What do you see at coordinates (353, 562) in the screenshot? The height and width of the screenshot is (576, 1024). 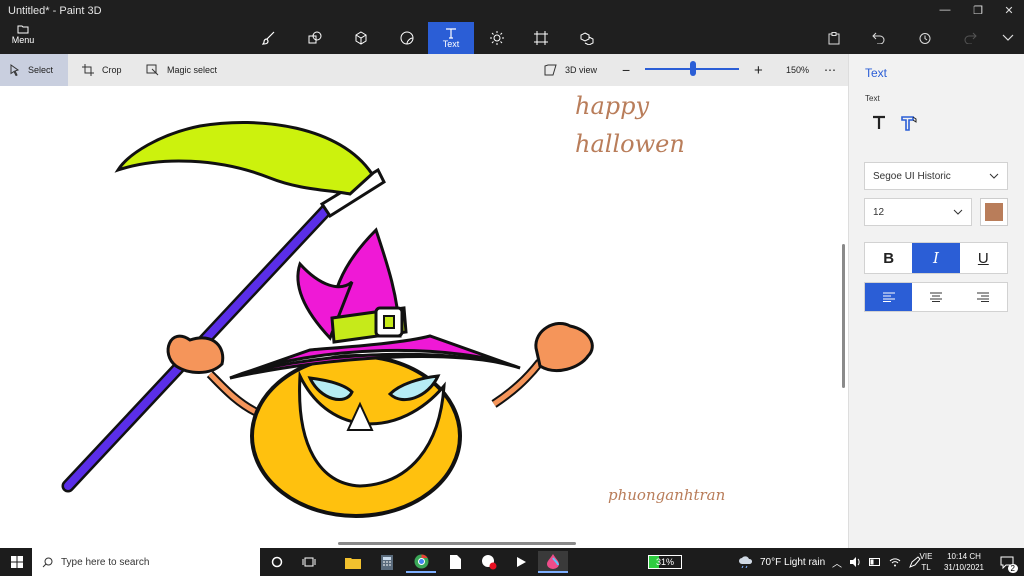 I see `taskbar-file-explorer` at bounding box center [353, 562].